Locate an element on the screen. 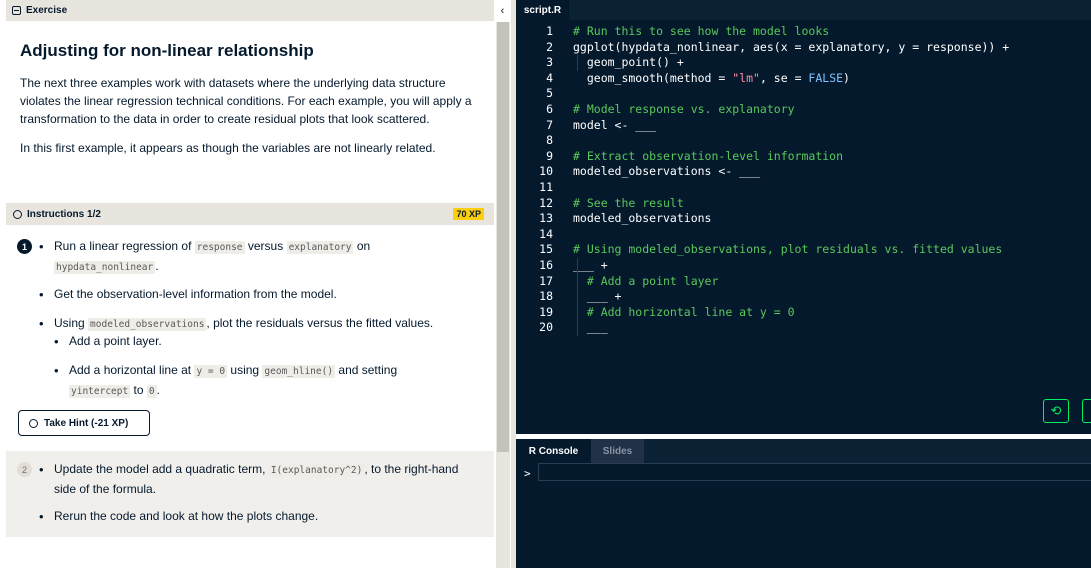 The image size is (1091, 568). tab-slides: Slides is located at coordinates (617, 451).